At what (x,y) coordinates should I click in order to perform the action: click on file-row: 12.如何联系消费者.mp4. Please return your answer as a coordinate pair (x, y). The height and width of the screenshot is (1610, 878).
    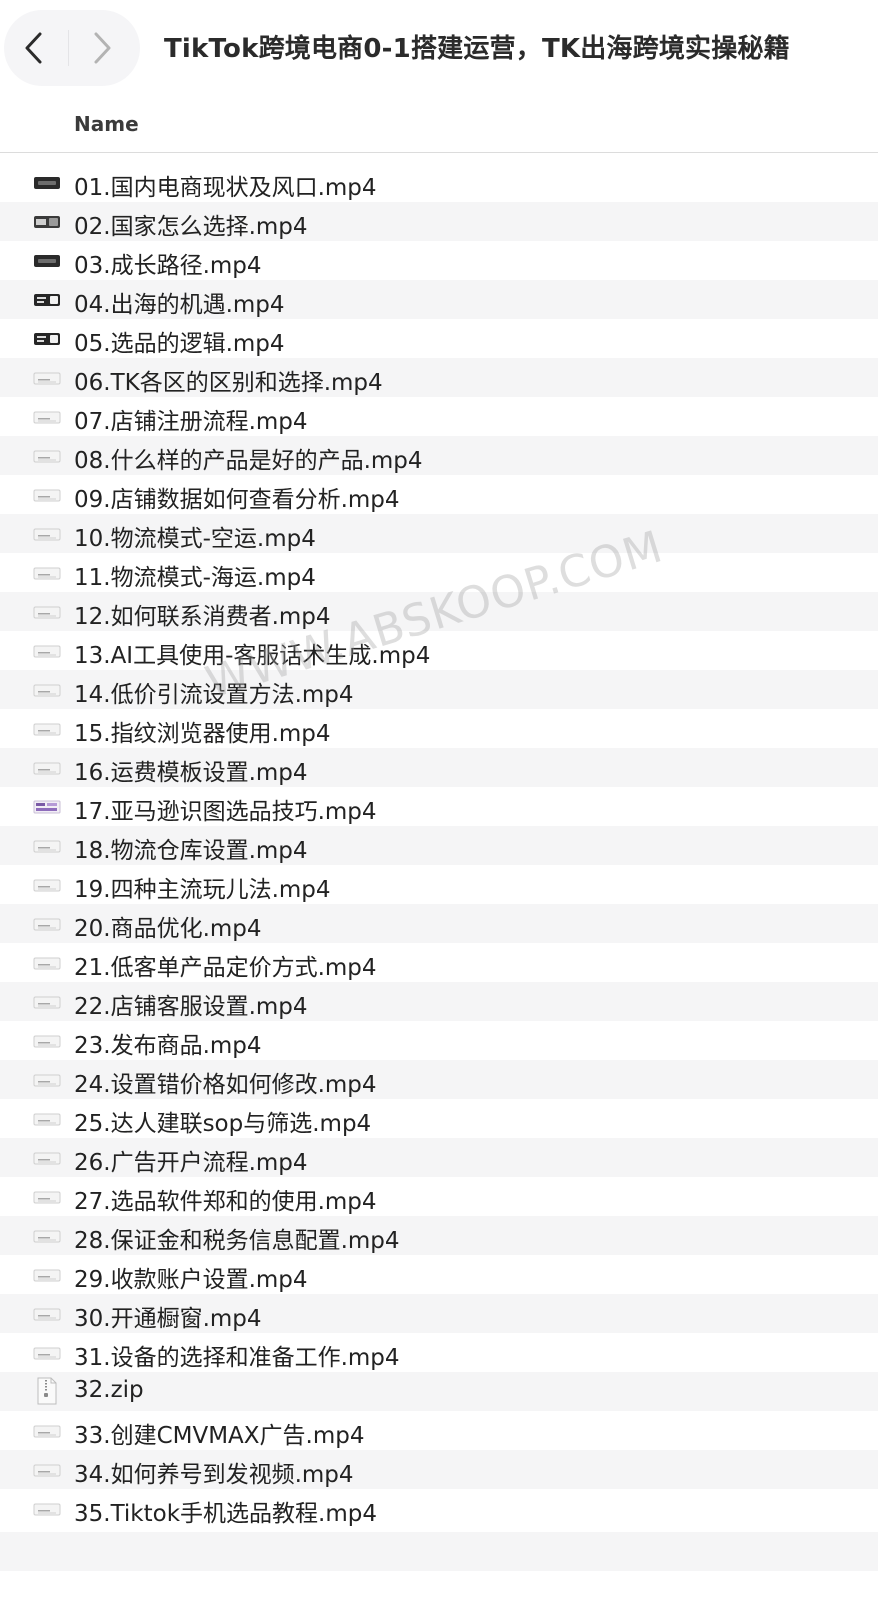
    Looking at the image, I should click on (439, 611).